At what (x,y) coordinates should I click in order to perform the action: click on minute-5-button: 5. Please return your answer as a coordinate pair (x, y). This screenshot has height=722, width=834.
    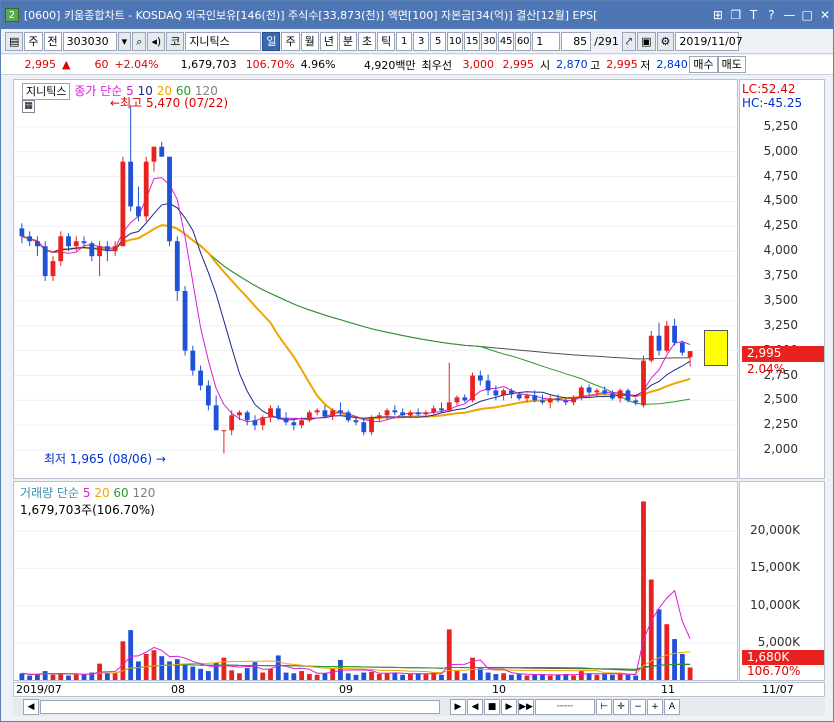
    Looking at the image, I should click on (438, 41).